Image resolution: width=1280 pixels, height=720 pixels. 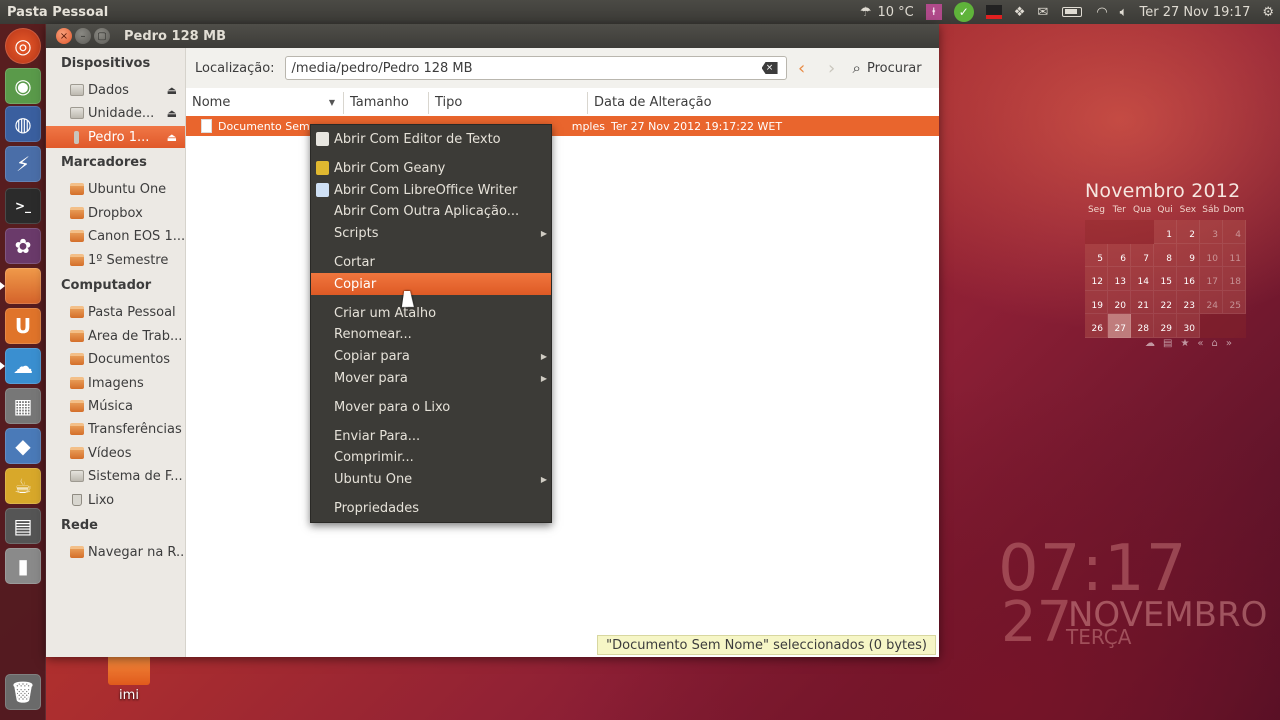 What do you see at coordinates (763, 103) in the screenshot?
I see `column-header-modified: Data de Alteração` at bounding box center [763, 103].